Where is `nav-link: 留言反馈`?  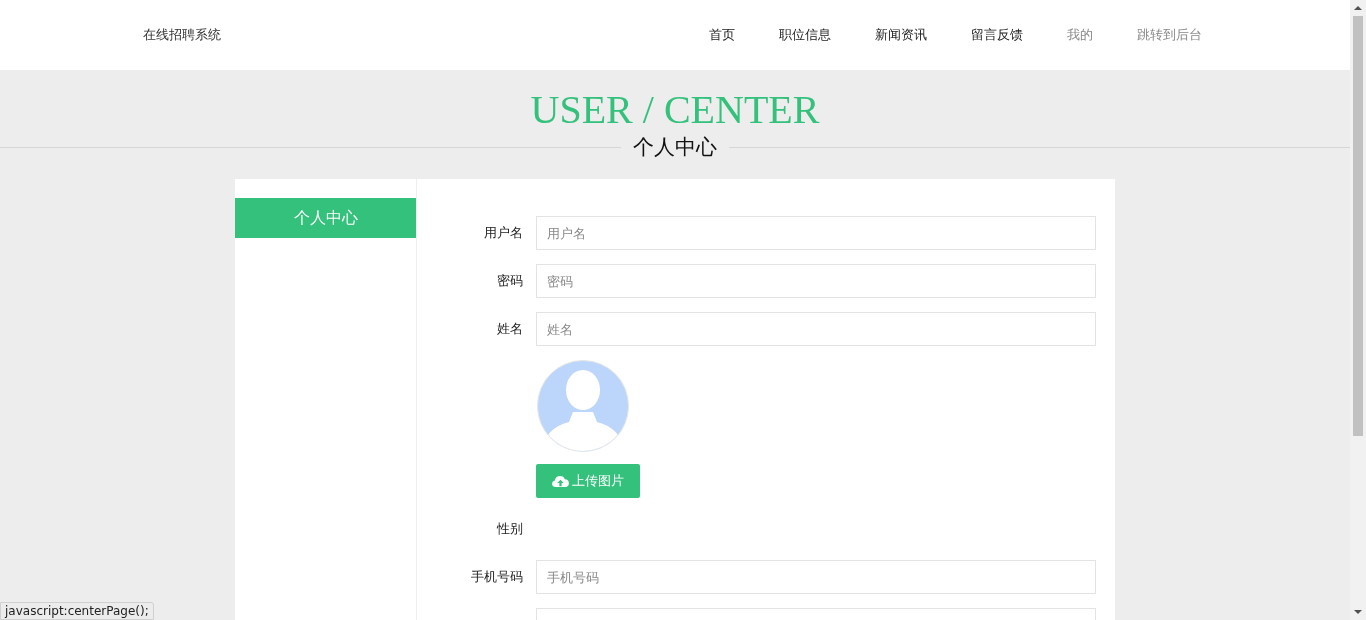 nav-link: 留言反馈 is located at coordinates (997, 35).